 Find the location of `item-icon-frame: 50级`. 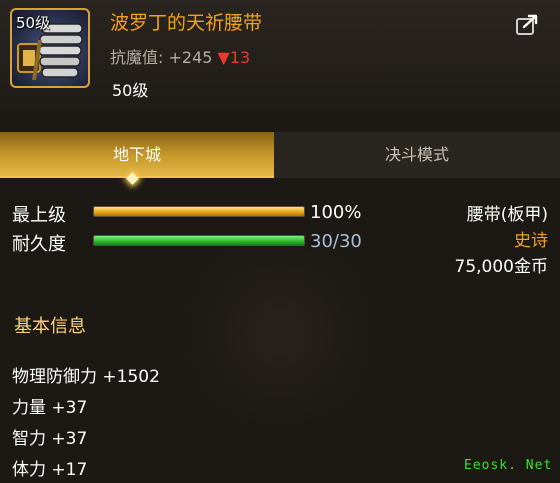

item-icon-frame: 50级 is located at coordinates (50, 48).